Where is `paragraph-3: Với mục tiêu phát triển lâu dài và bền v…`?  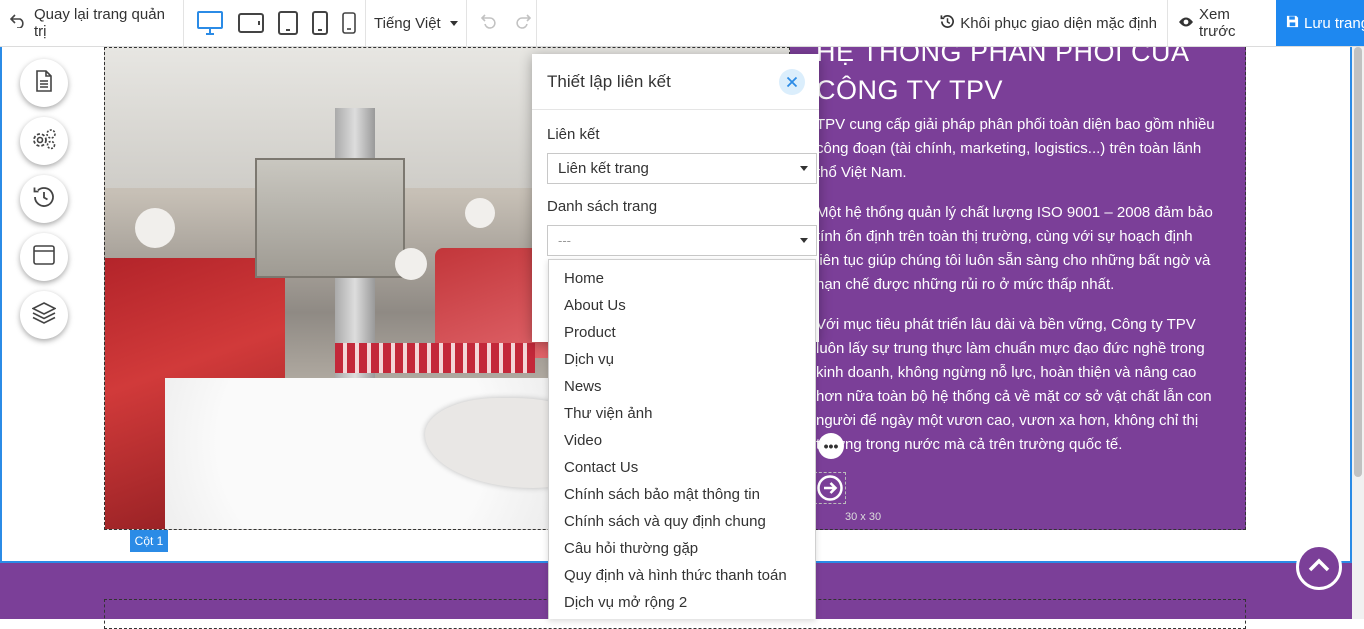 paragraph-3: Với mục tiêu phát triển lâu dài và bền v… is located at coordinates (1018, 385).